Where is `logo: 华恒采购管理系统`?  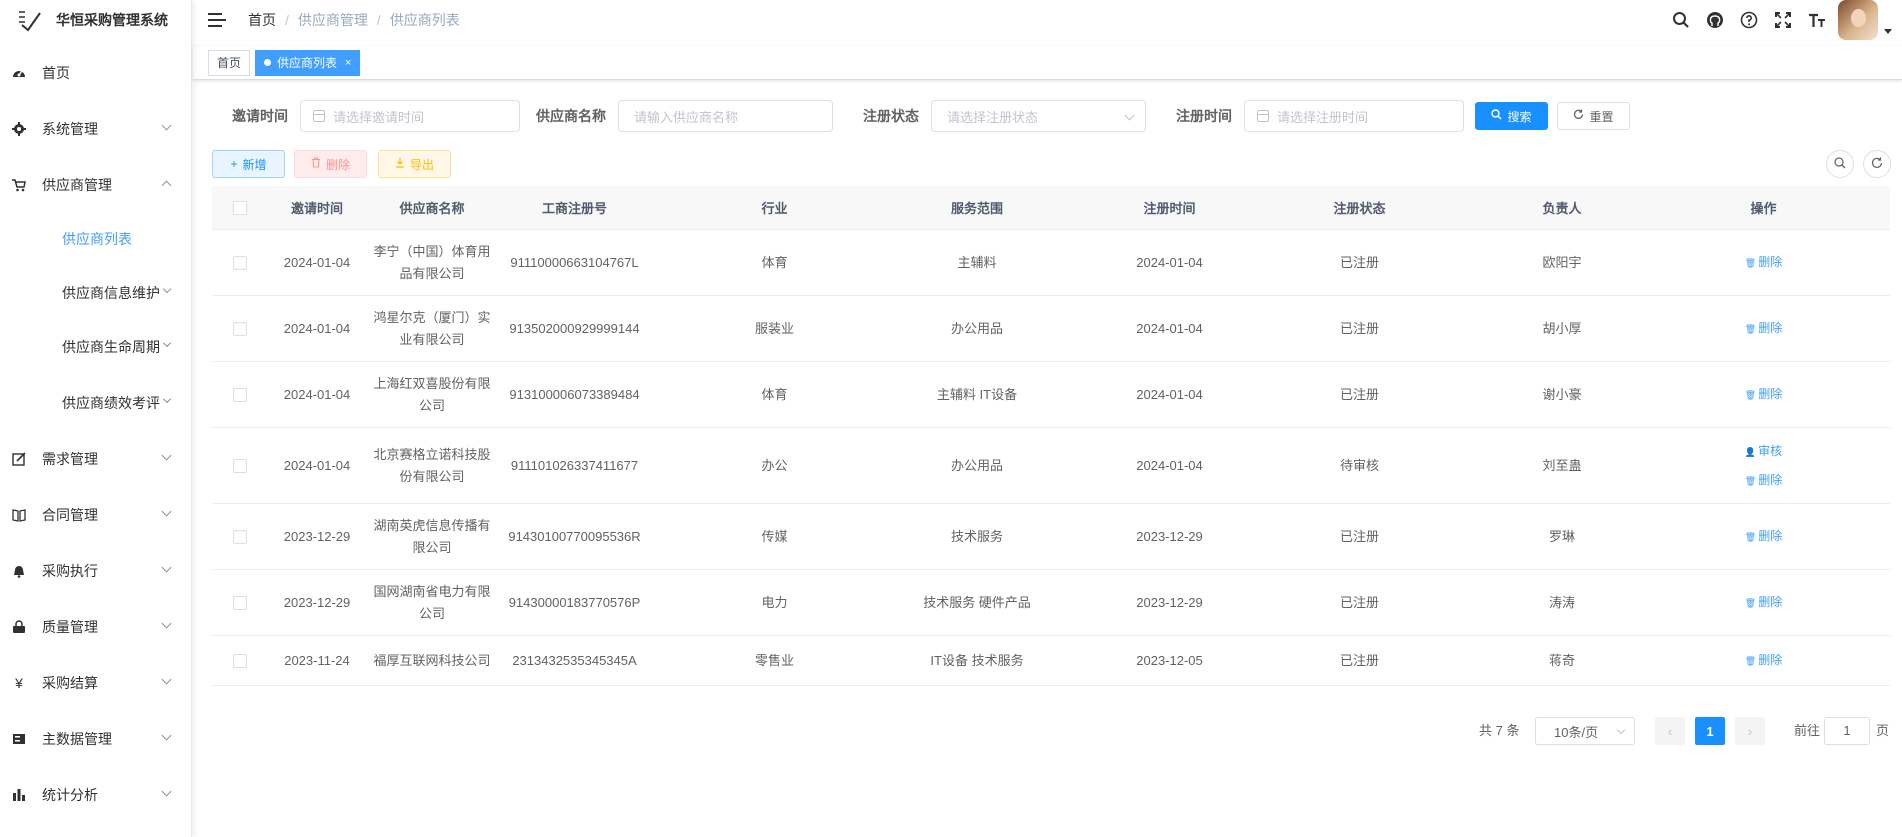 logo: 华恒采购管理系统 is located at coordinates (95, 20).